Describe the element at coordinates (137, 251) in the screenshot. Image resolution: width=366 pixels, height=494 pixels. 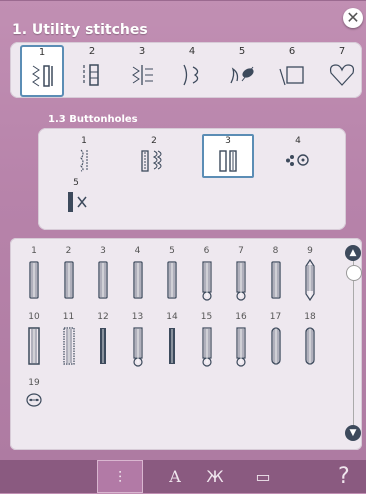
I see `stitch-number: 4` at that location.